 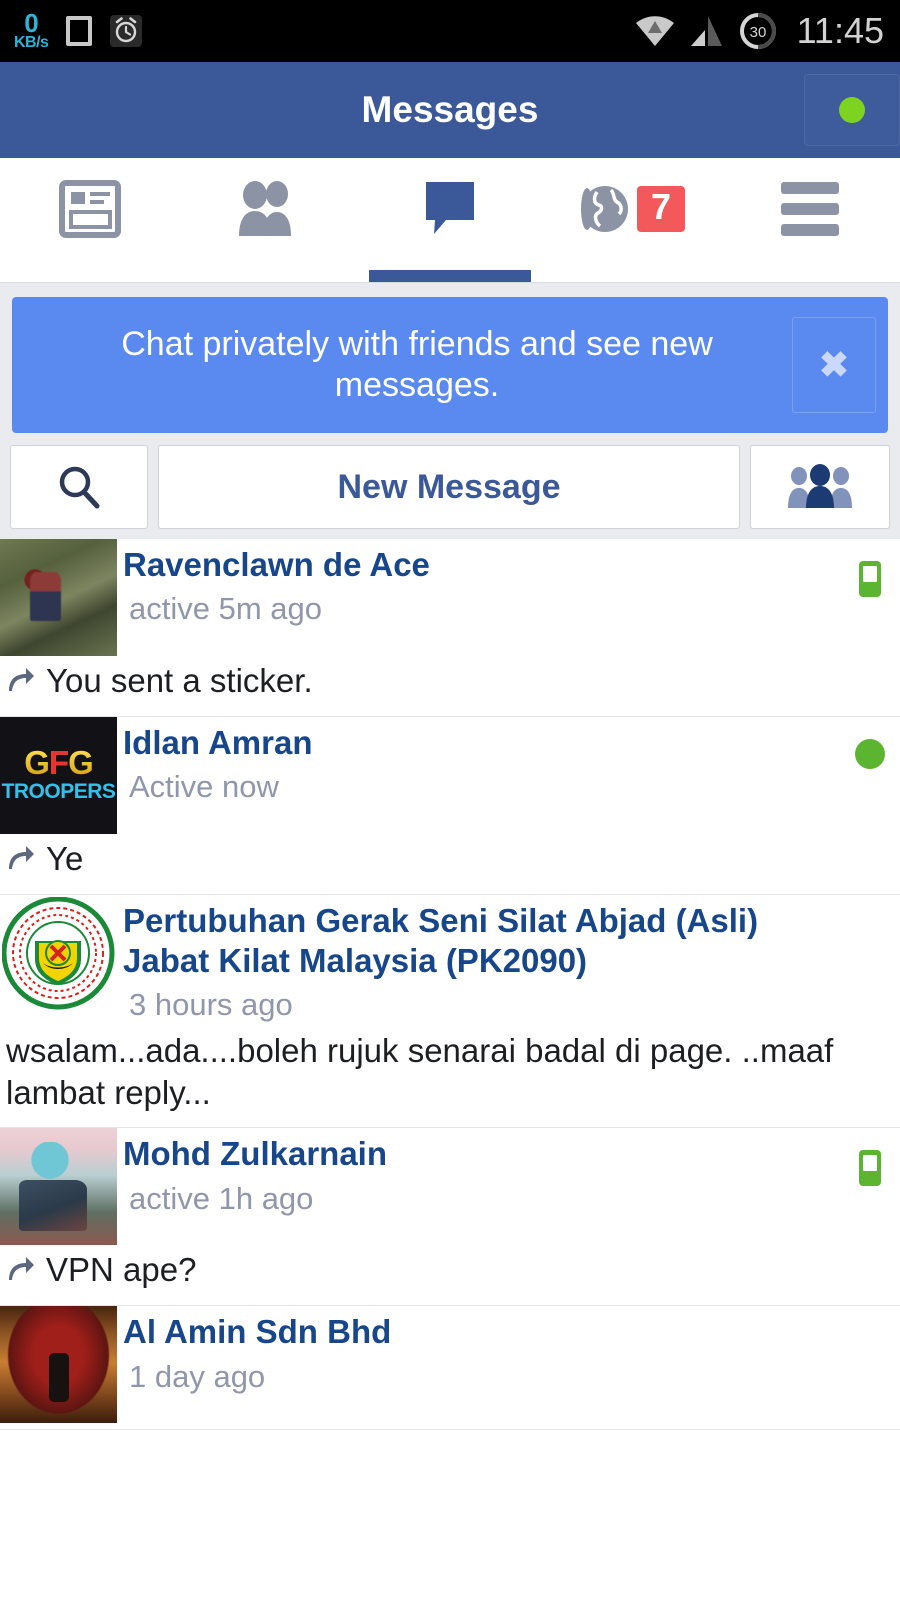 I want to click on friends-icon, so click(x=265, y=208).